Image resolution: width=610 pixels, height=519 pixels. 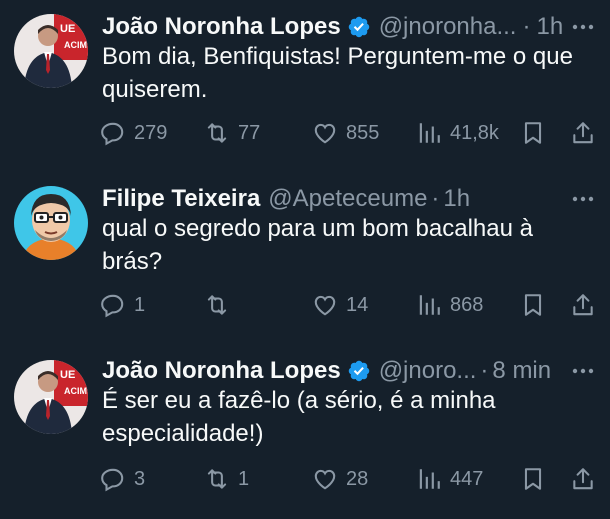 I want to click on like-button: 855, so click(x=345, y=133).